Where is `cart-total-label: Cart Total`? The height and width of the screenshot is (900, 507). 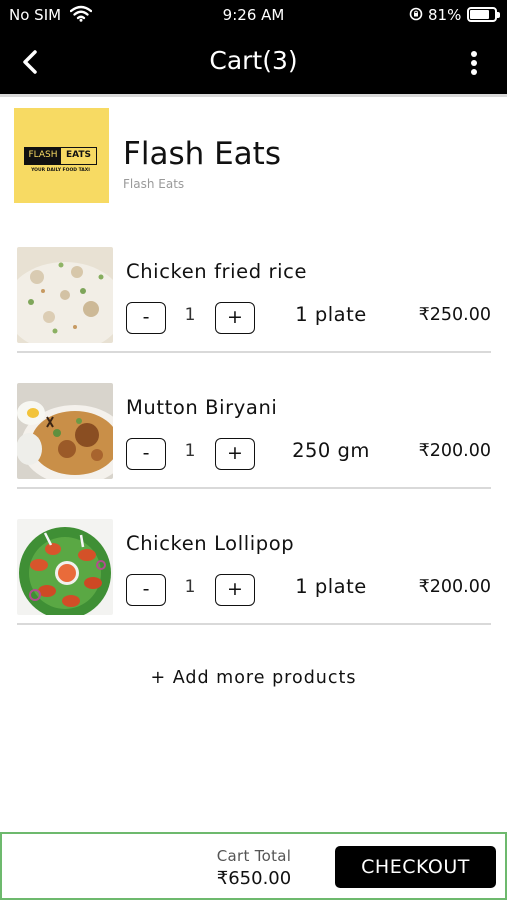
cart-total-label: Cart Total is located at coordinates (254, 856).